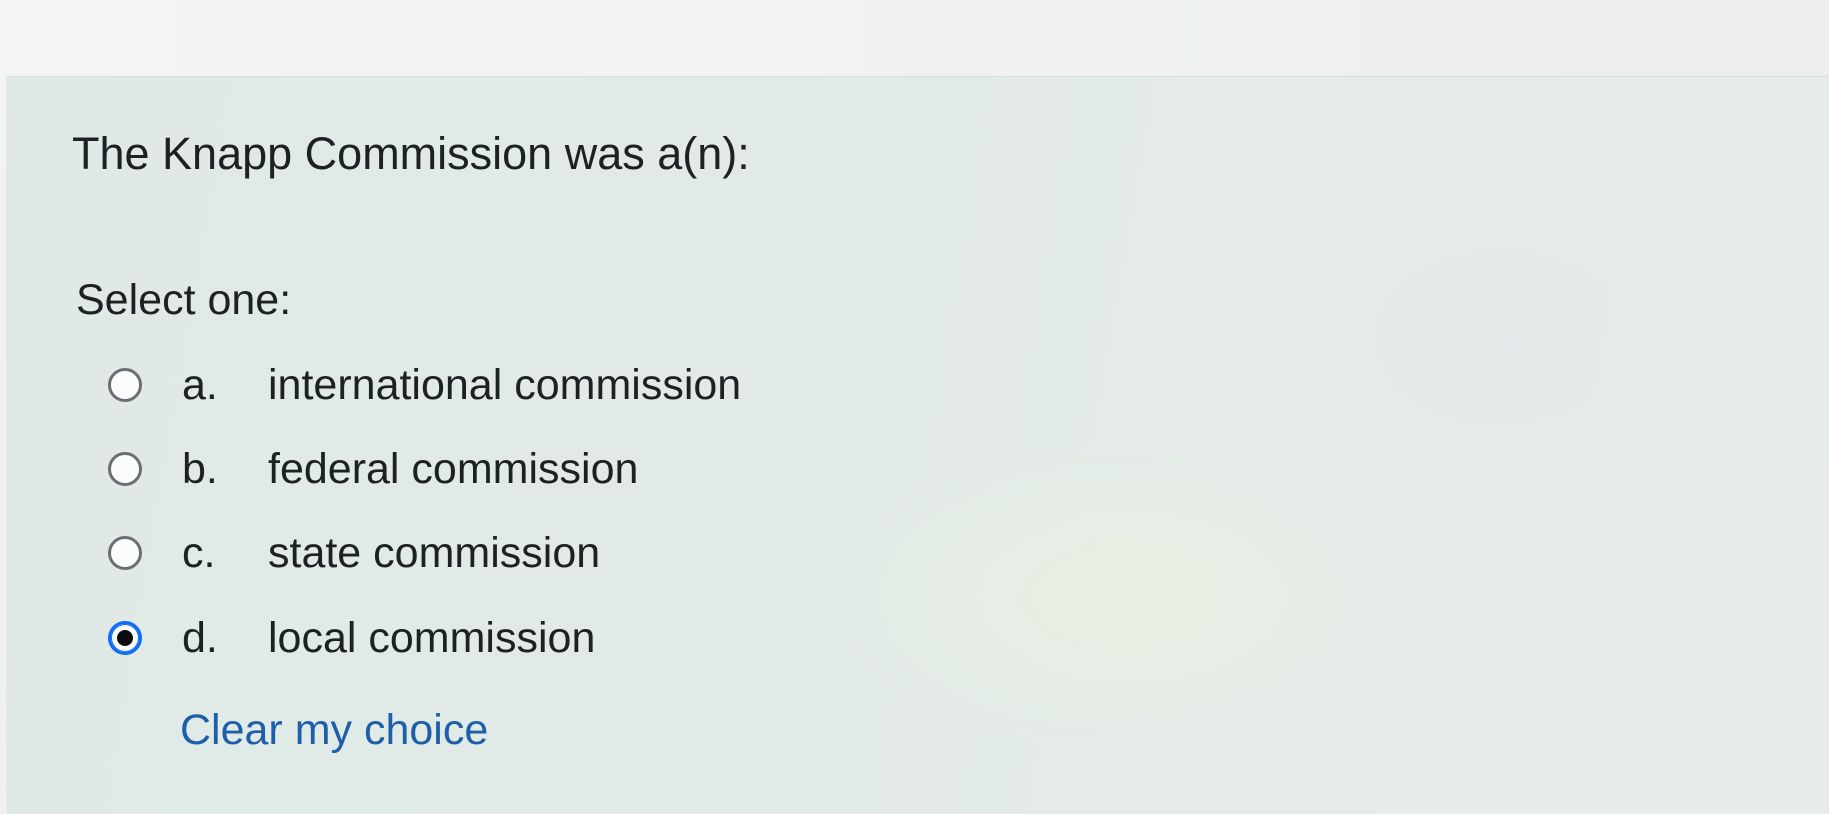 The height and width of the screenshot is (814, 1829). Describe the element at coordinates (184, 300) in the screenshot. I see `select-prompt: Select one:` at that location.